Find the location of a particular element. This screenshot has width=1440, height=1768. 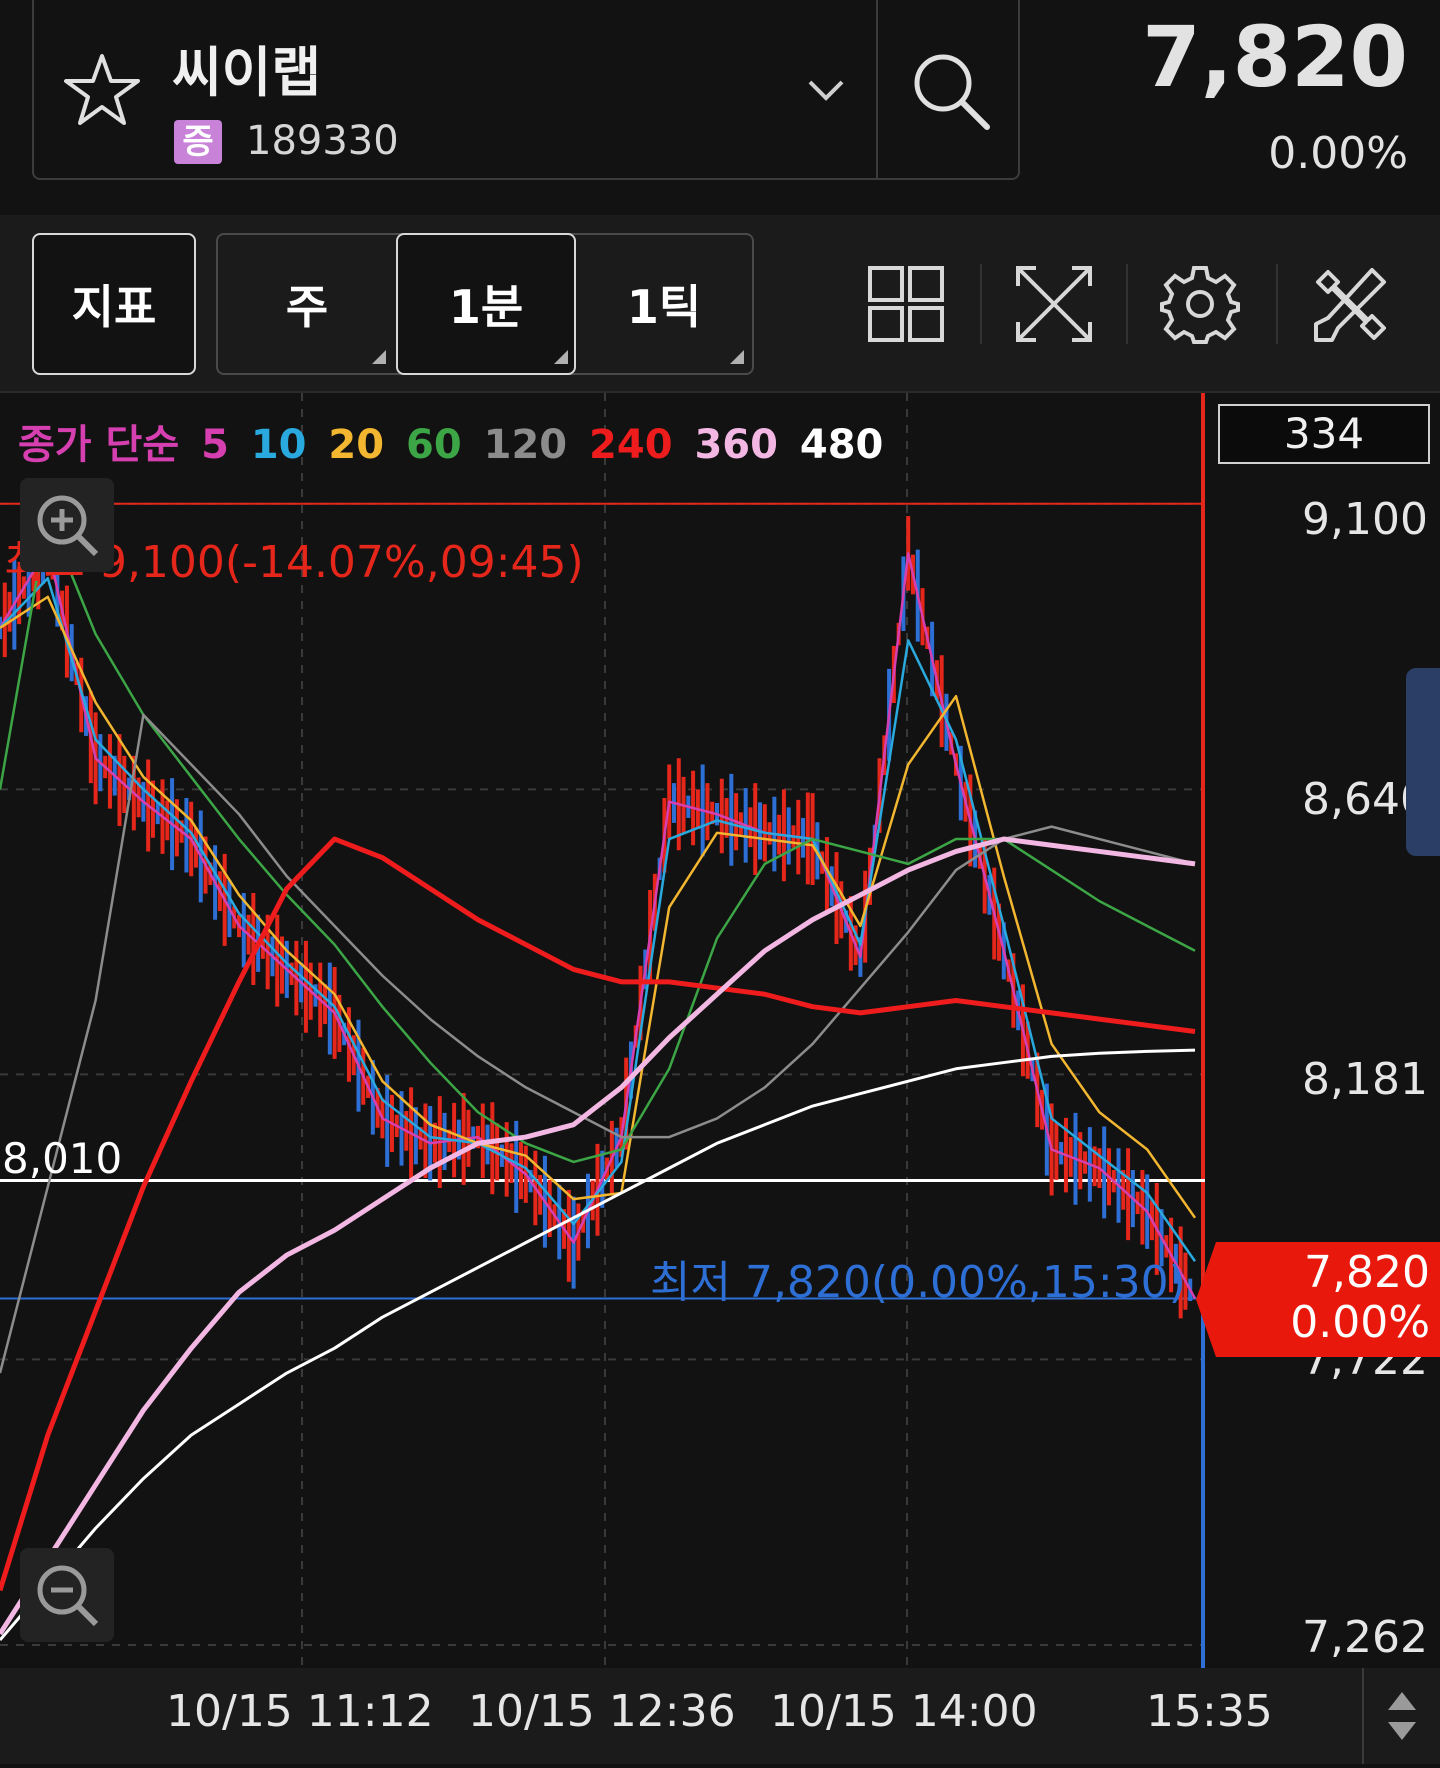

legend-ma-120: 120 is located at coordinates (518, 445).